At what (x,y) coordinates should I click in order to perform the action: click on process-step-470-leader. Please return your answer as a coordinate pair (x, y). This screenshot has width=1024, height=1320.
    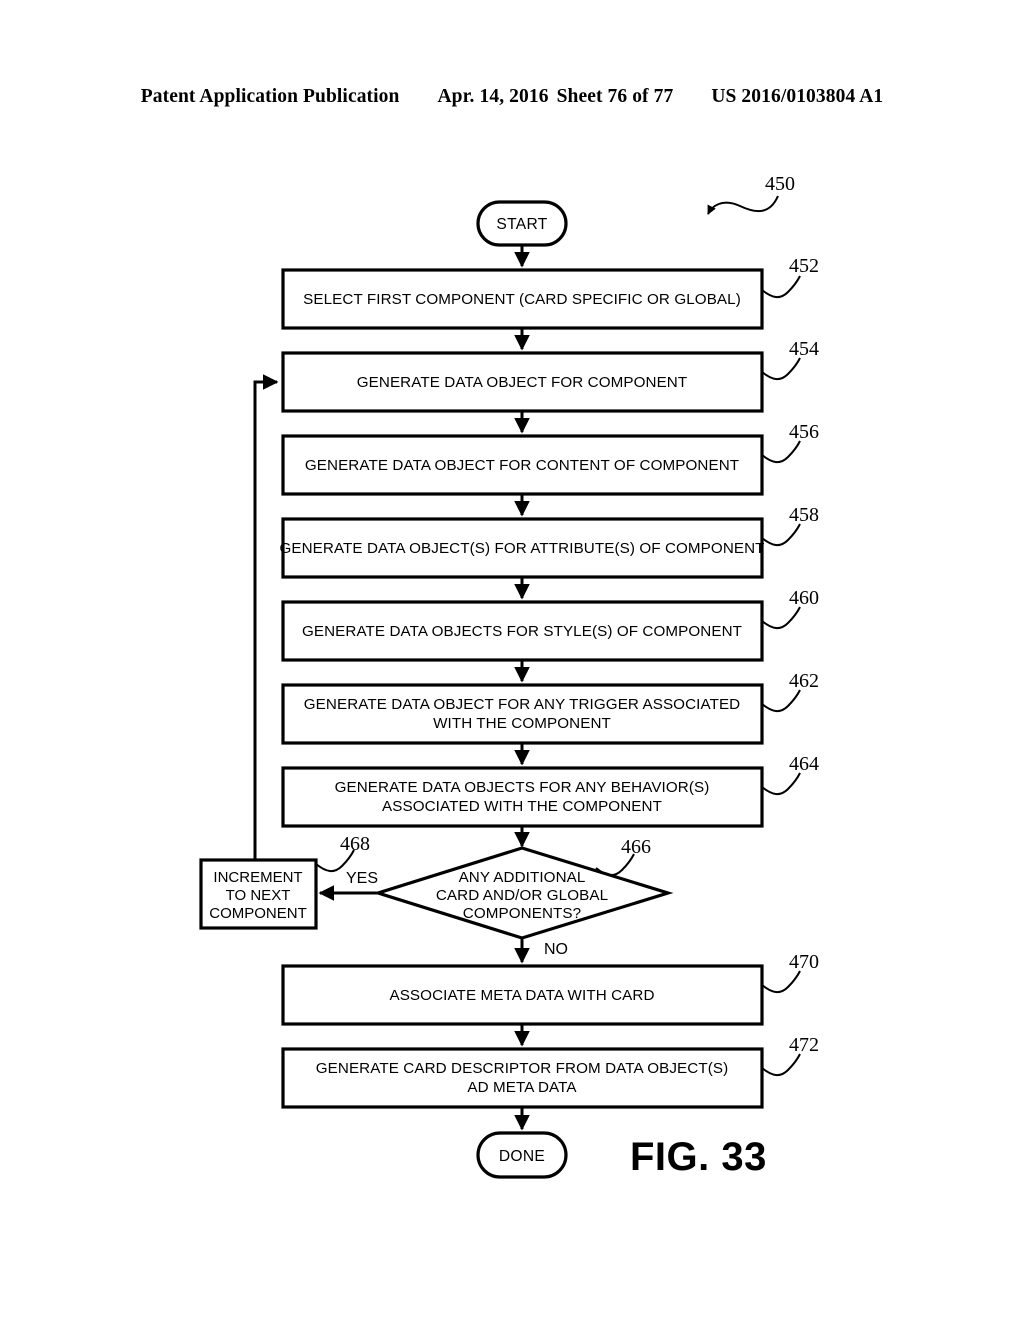
    Looking at the image, I should click on (781, 981).